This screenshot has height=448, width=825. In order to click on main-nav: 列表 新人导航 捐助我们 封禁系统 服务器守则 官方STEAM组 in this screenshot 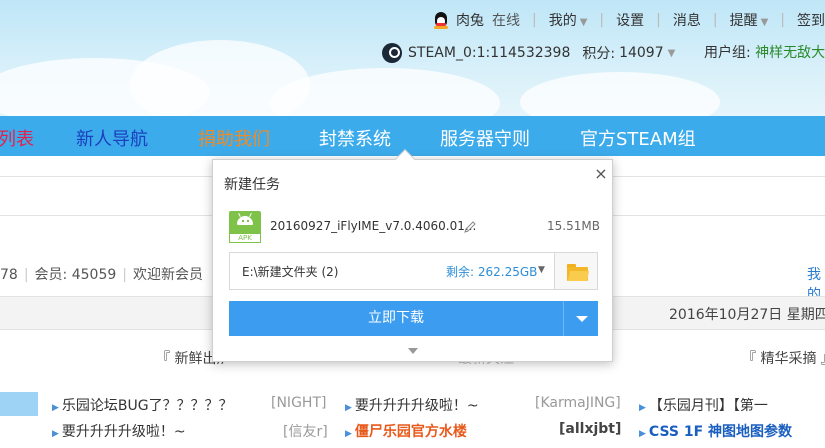, I will do `click(412, 136)`.